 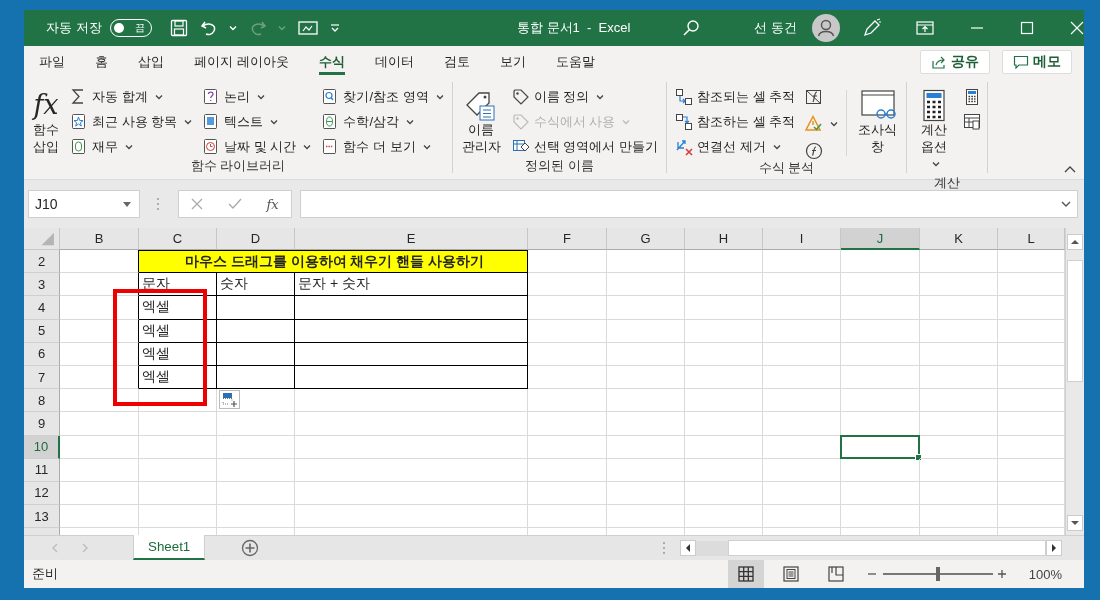 I want to click on previous-sheet-icon, so click(x=55, y=548).